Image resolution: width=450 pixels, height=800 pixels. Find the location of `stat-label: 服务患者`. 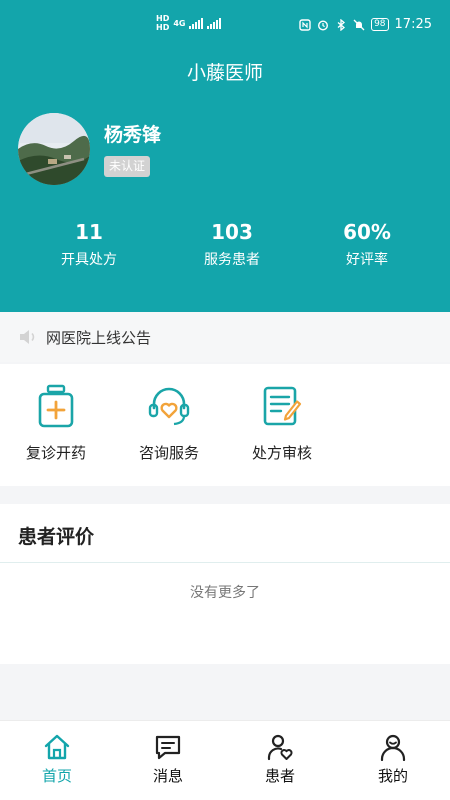

stat-label: 服务患者 is located at coordinates (232, 260).